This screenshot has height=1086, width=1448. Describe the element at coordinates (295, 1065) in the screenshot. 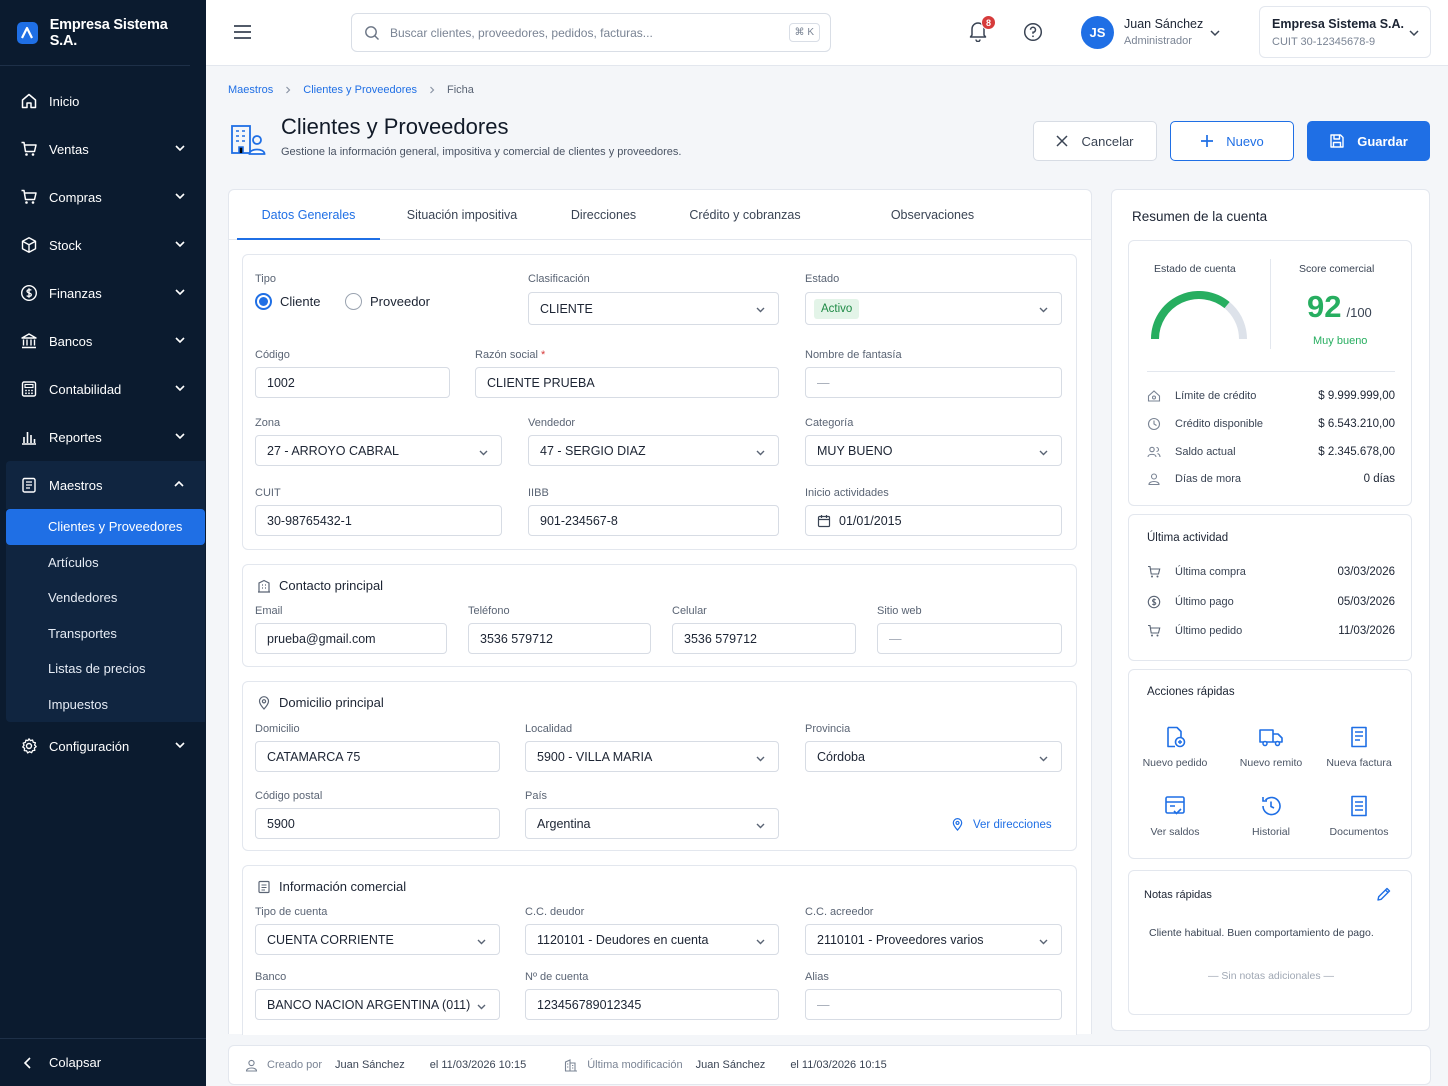

I see `created-label: Creado por` at that location.